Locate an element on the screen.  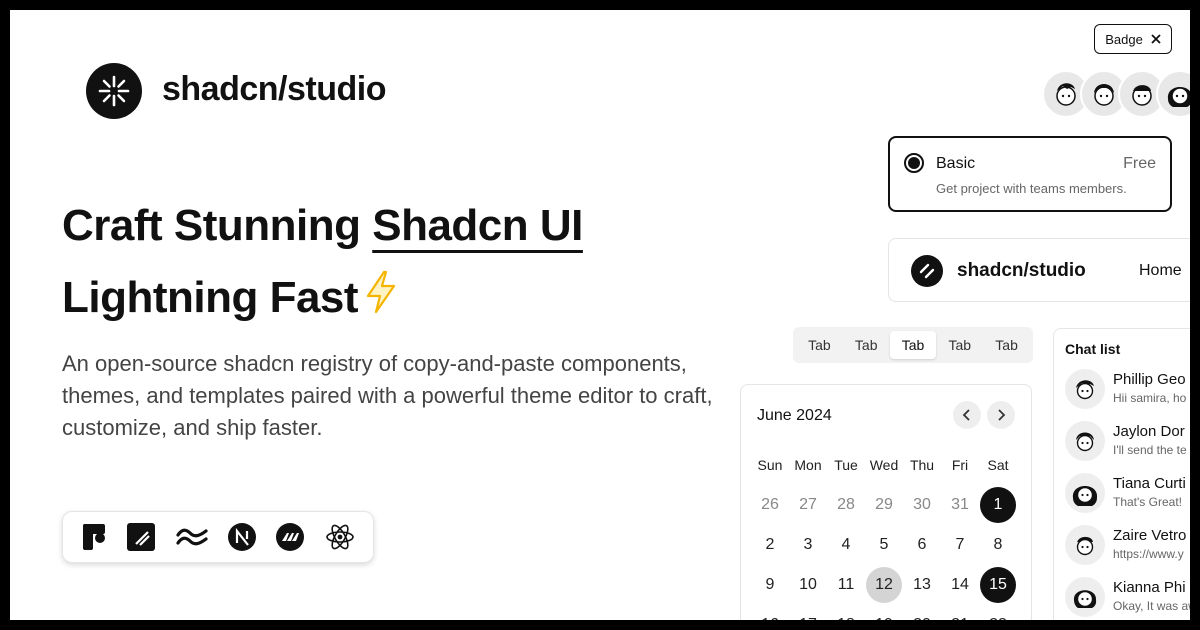
plan-description: Get project with teams members. is located at coordinates (1031, 188).